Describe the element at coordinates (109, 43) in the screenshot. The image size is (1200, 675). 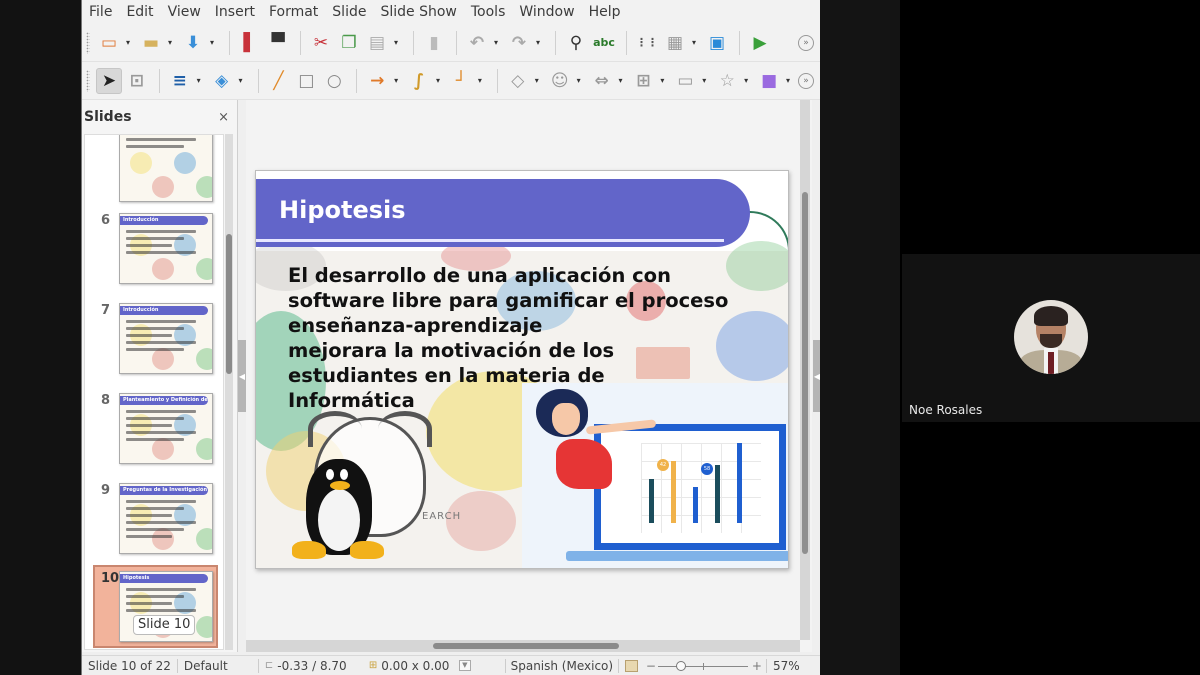
I see `new-presentation-icon: ▭` at that location.